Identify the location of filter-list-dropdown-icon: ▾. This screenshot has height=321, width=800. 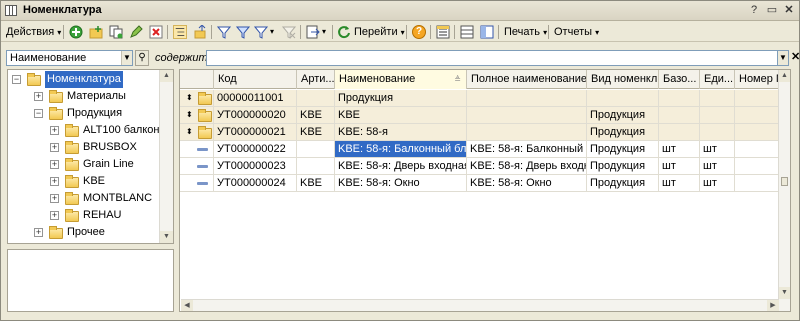
(272, 32).